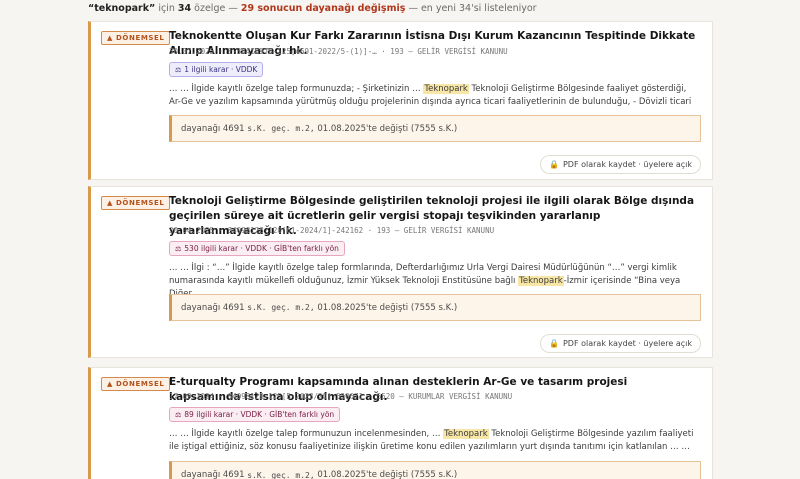  Describe the element at coordinates (472, 8) in the screenshot. I see `summary-tail: — en yeni 34'si listeleniyor` at that location.